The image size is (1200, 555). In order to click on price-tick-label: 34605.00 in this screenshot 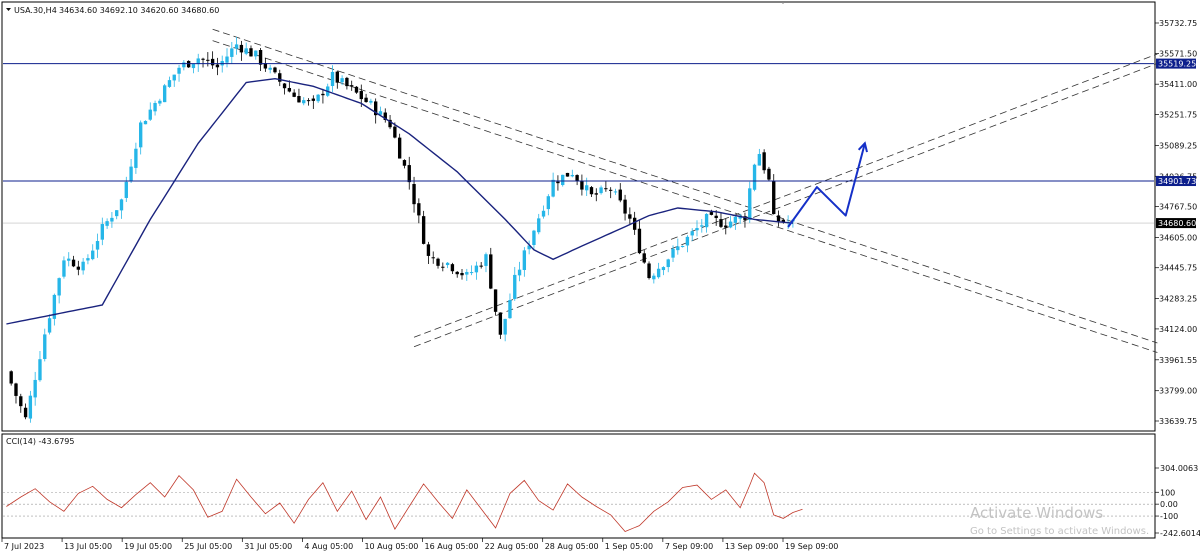, I will do `click(1178, 237)`.